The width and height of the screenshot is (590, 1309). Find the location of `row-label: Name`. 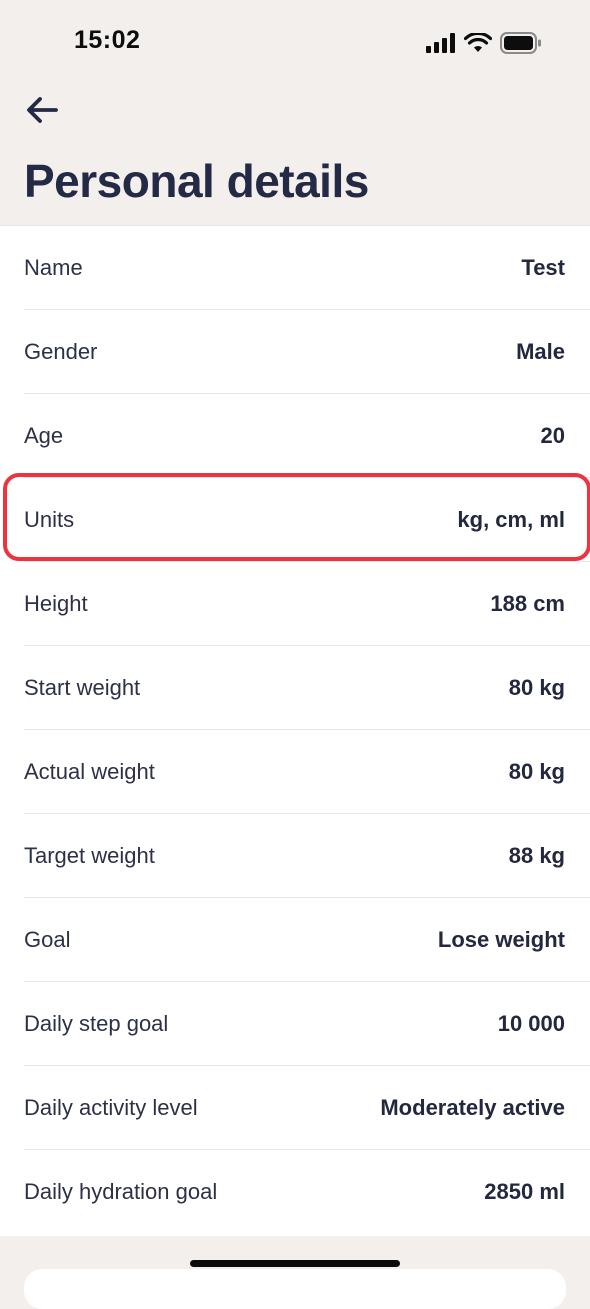

row-label: Name is located at coordinates (53, 267).